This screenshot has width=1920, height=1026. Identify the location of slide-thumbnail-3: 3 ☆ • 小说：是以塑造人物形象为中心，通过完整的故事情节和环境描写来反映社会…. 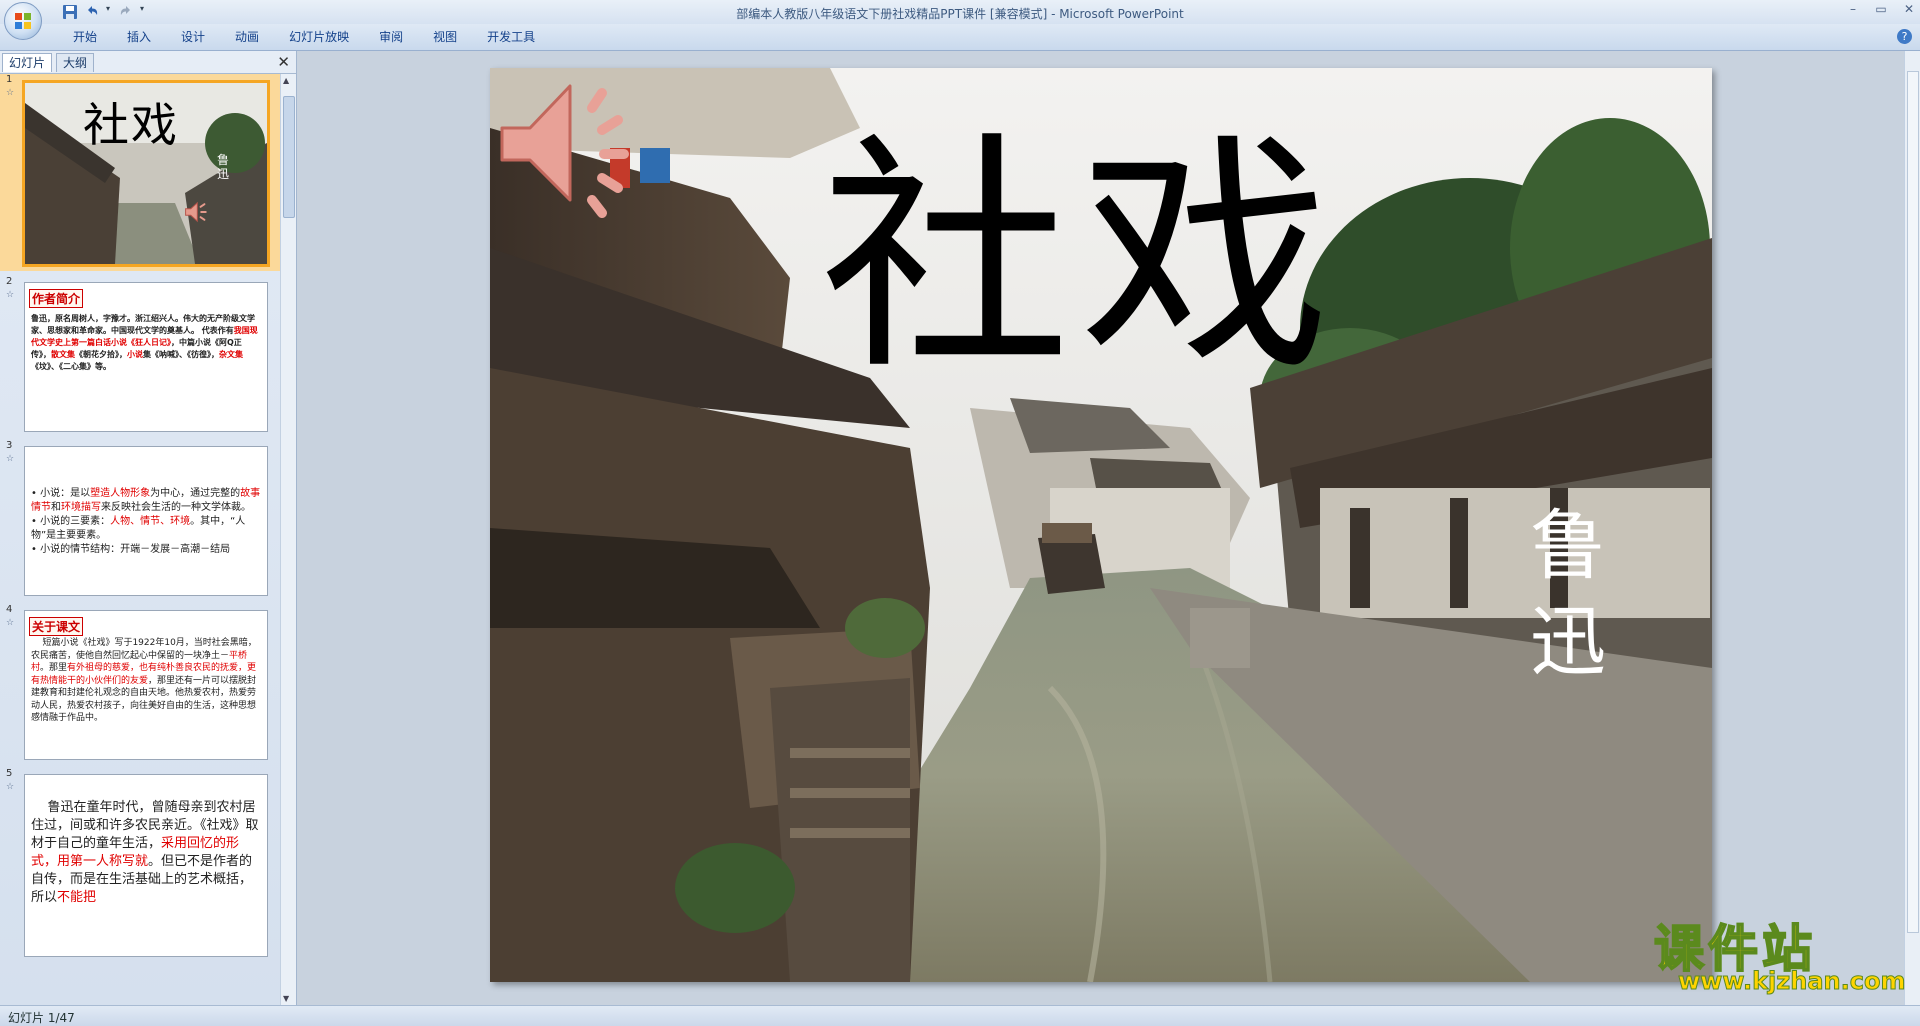
(140, 520).